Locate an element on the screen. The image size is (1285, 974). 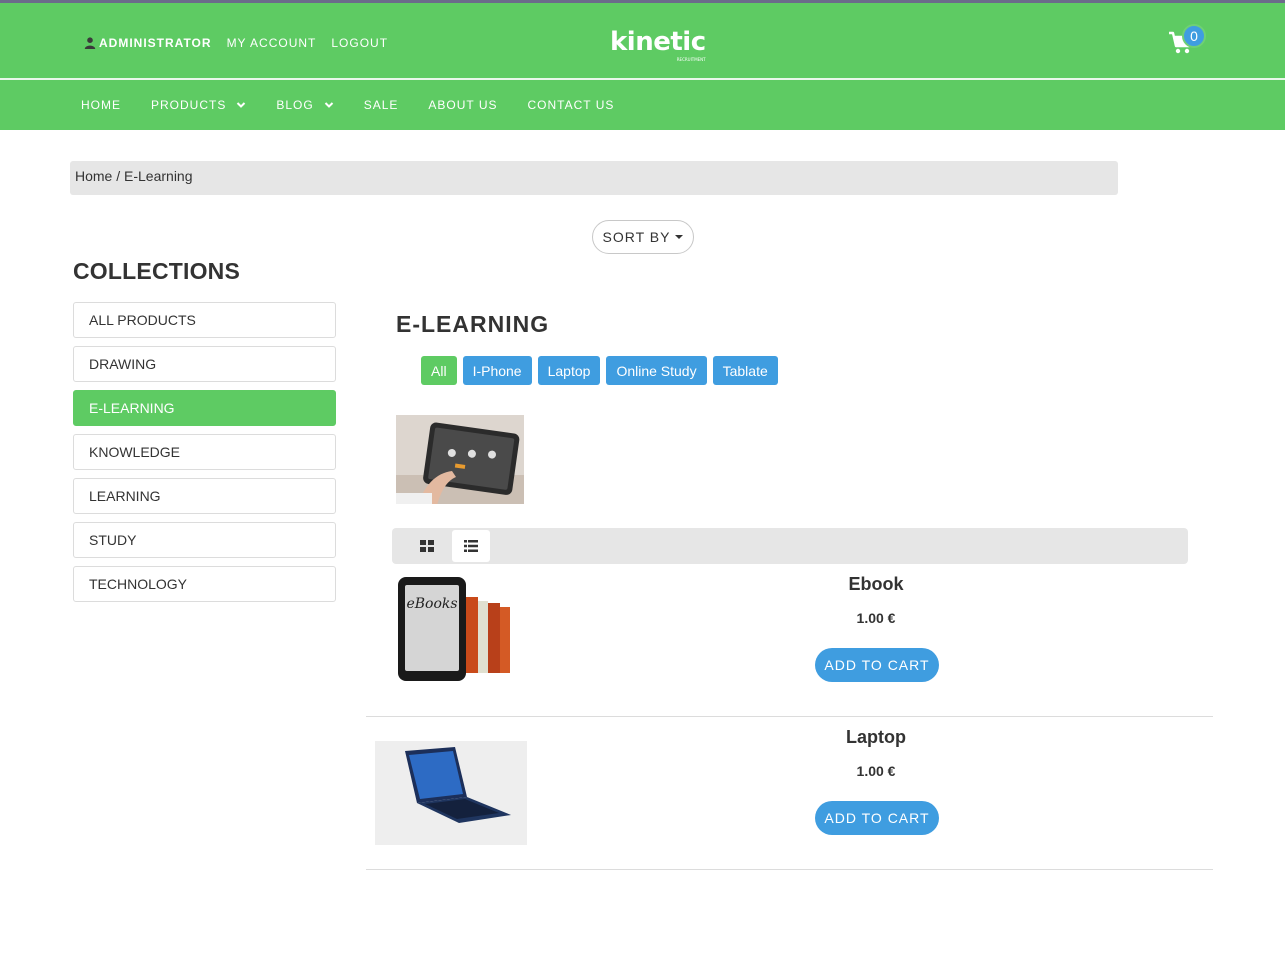
nav-home: HOME is located at coordinates (101, 105).